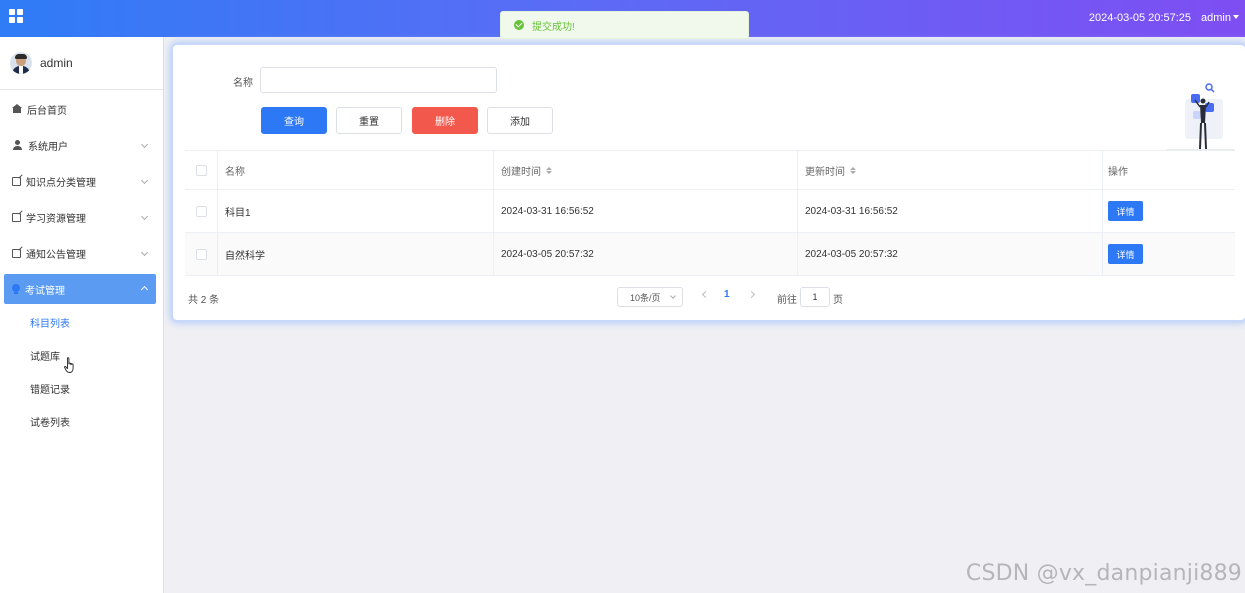  What do you see at coordinates (81, 63) in the screenshot?
I see `sidebar-user: admin` at bounding box center [81, 63].